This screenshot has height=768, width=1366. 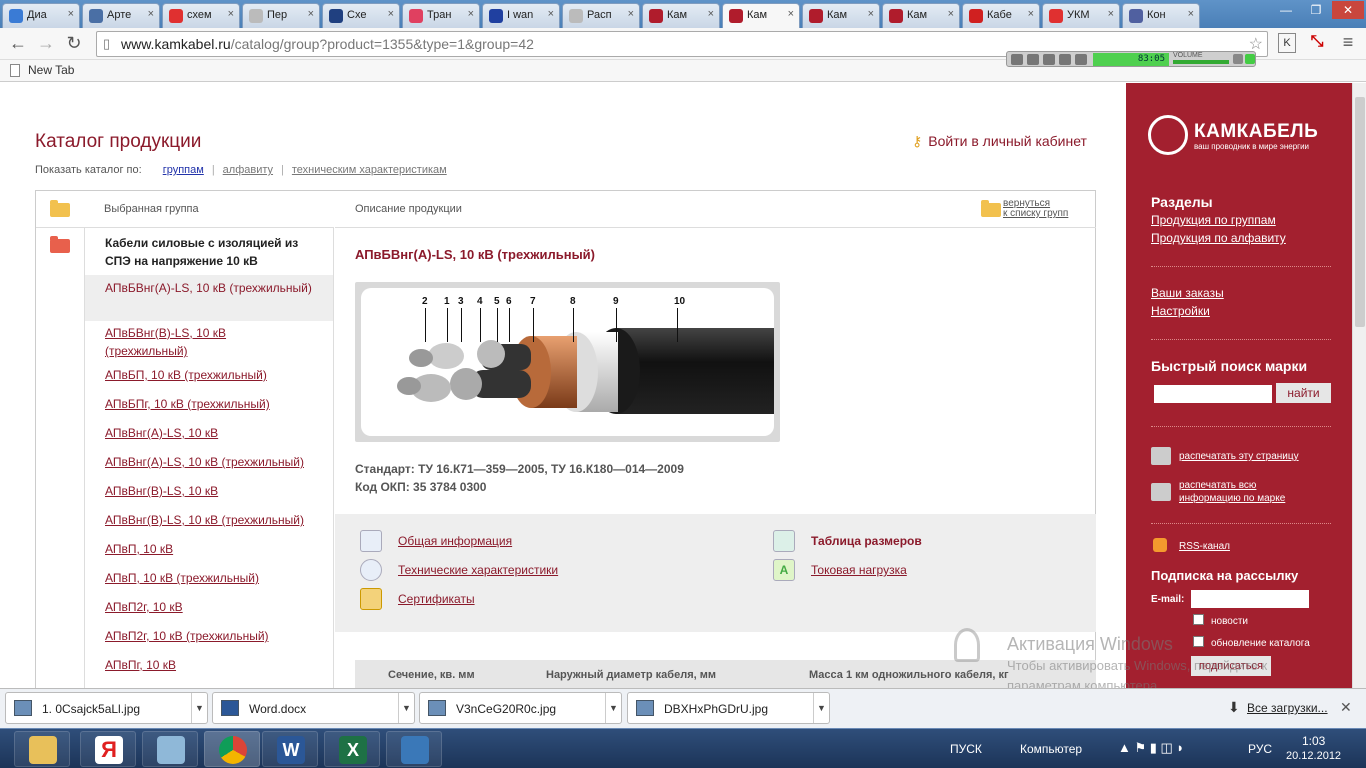 What do you see at coordinates (784, 570) in the screenshot?
I see `ampere-icon: A` at bounding box center [784, 570].